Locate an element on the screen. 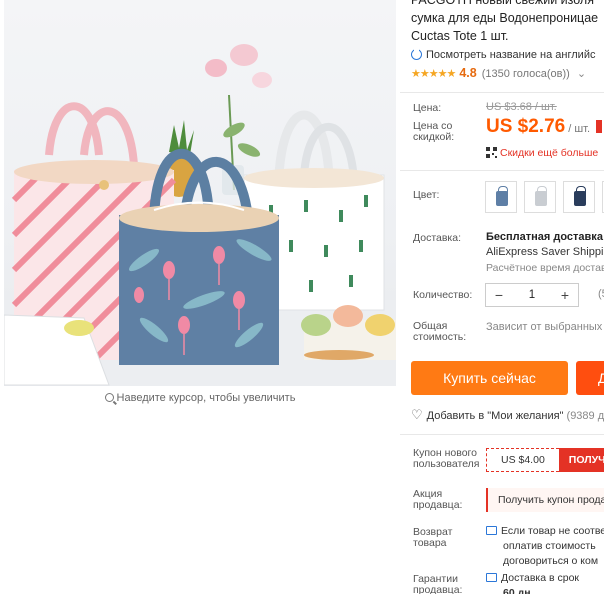  color-label: Цвет: is located at coordinates (426, 195).